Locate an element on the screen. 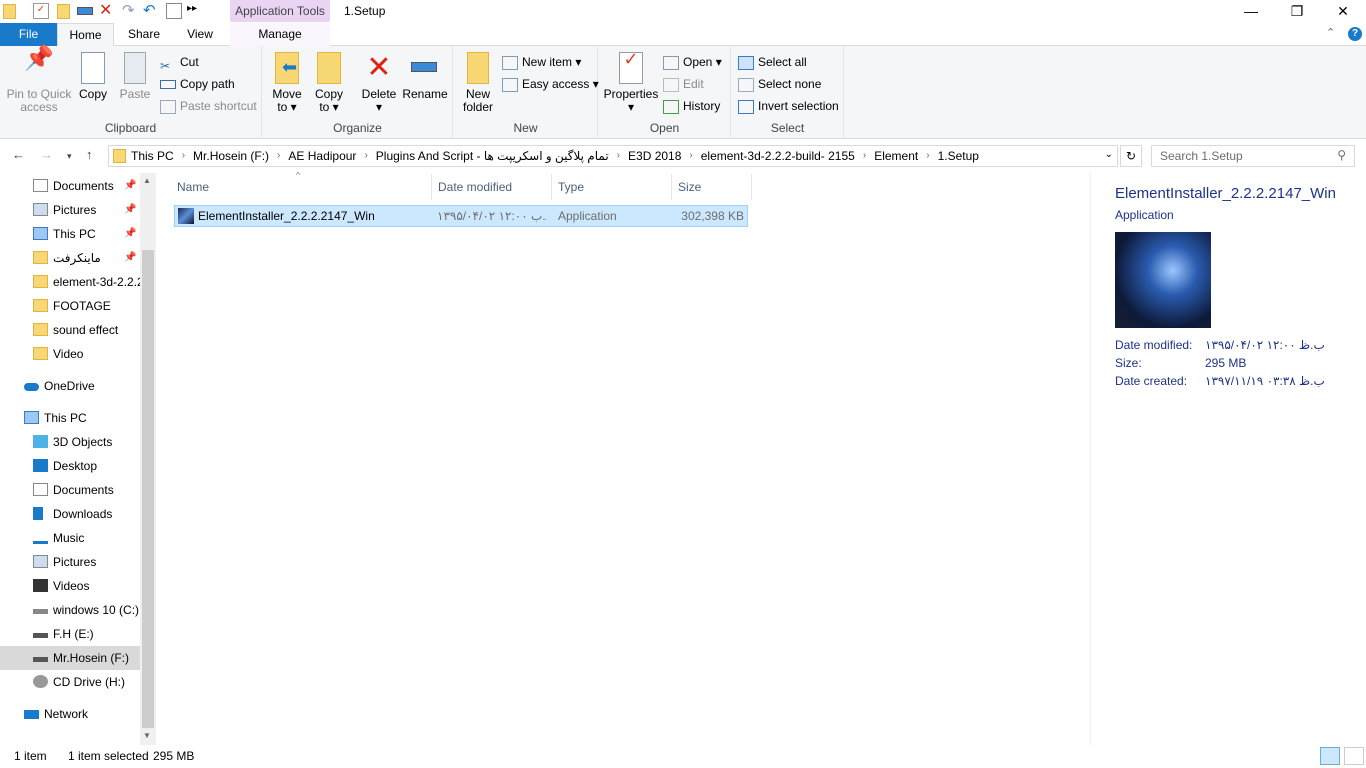 This screenshot has width=1366, height=768. details-view-button is located at coordinates (1330, 756).